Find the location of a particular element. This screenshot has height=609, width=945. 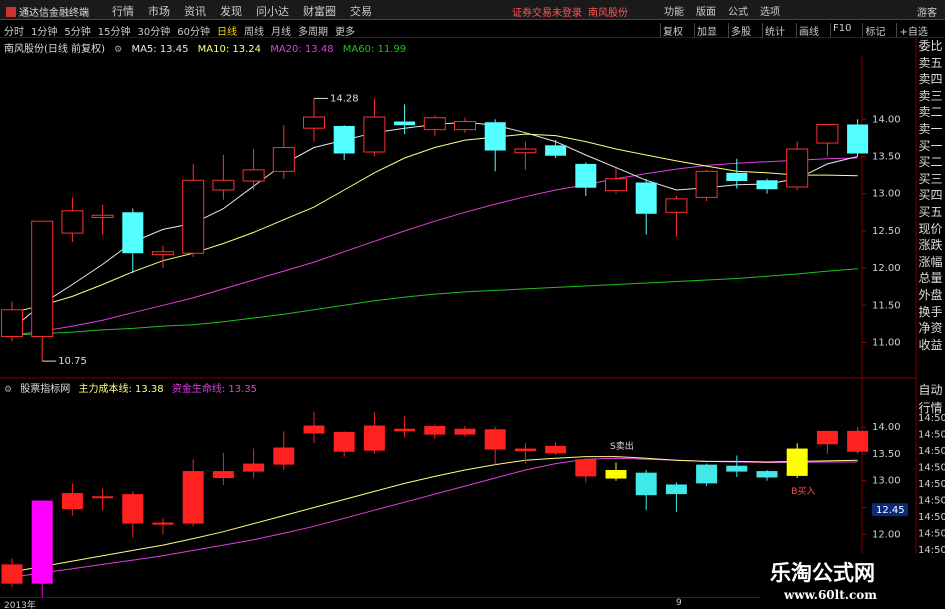

period-tab-6: 日线 is located at coordinates (227, 30).